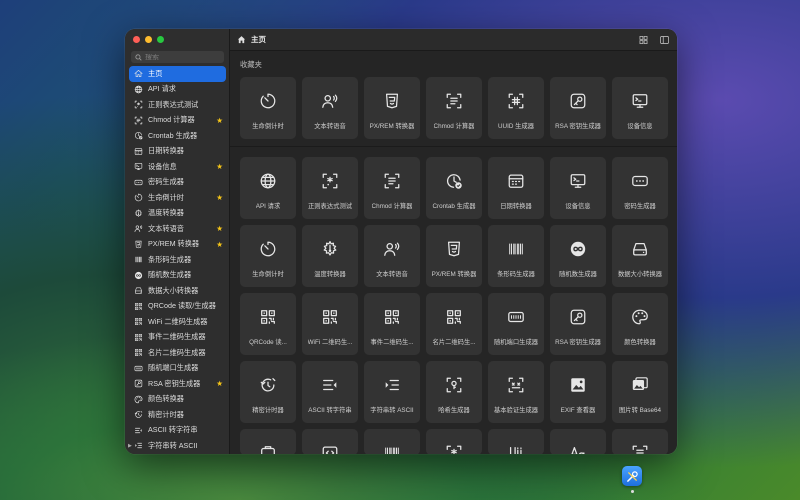  I want to click on tool-tile: 颜色转换器, so click(640, 324).